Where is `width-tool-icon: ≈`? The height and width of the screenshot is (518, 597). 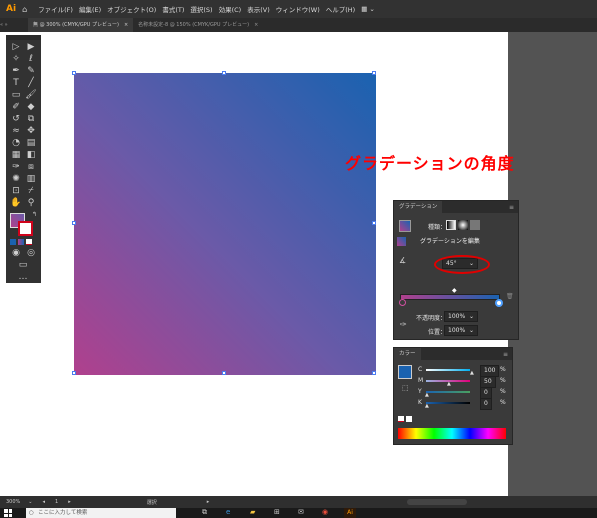
width-tool-icon: ≈ is located at coordinates (16, 131).